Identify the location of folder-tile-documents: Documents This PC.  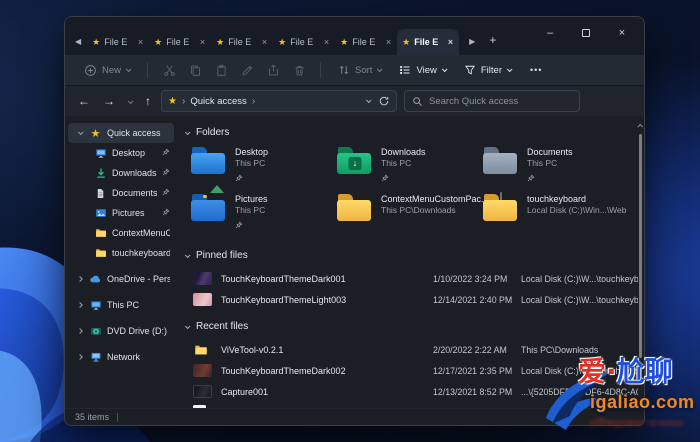
(556, 166).